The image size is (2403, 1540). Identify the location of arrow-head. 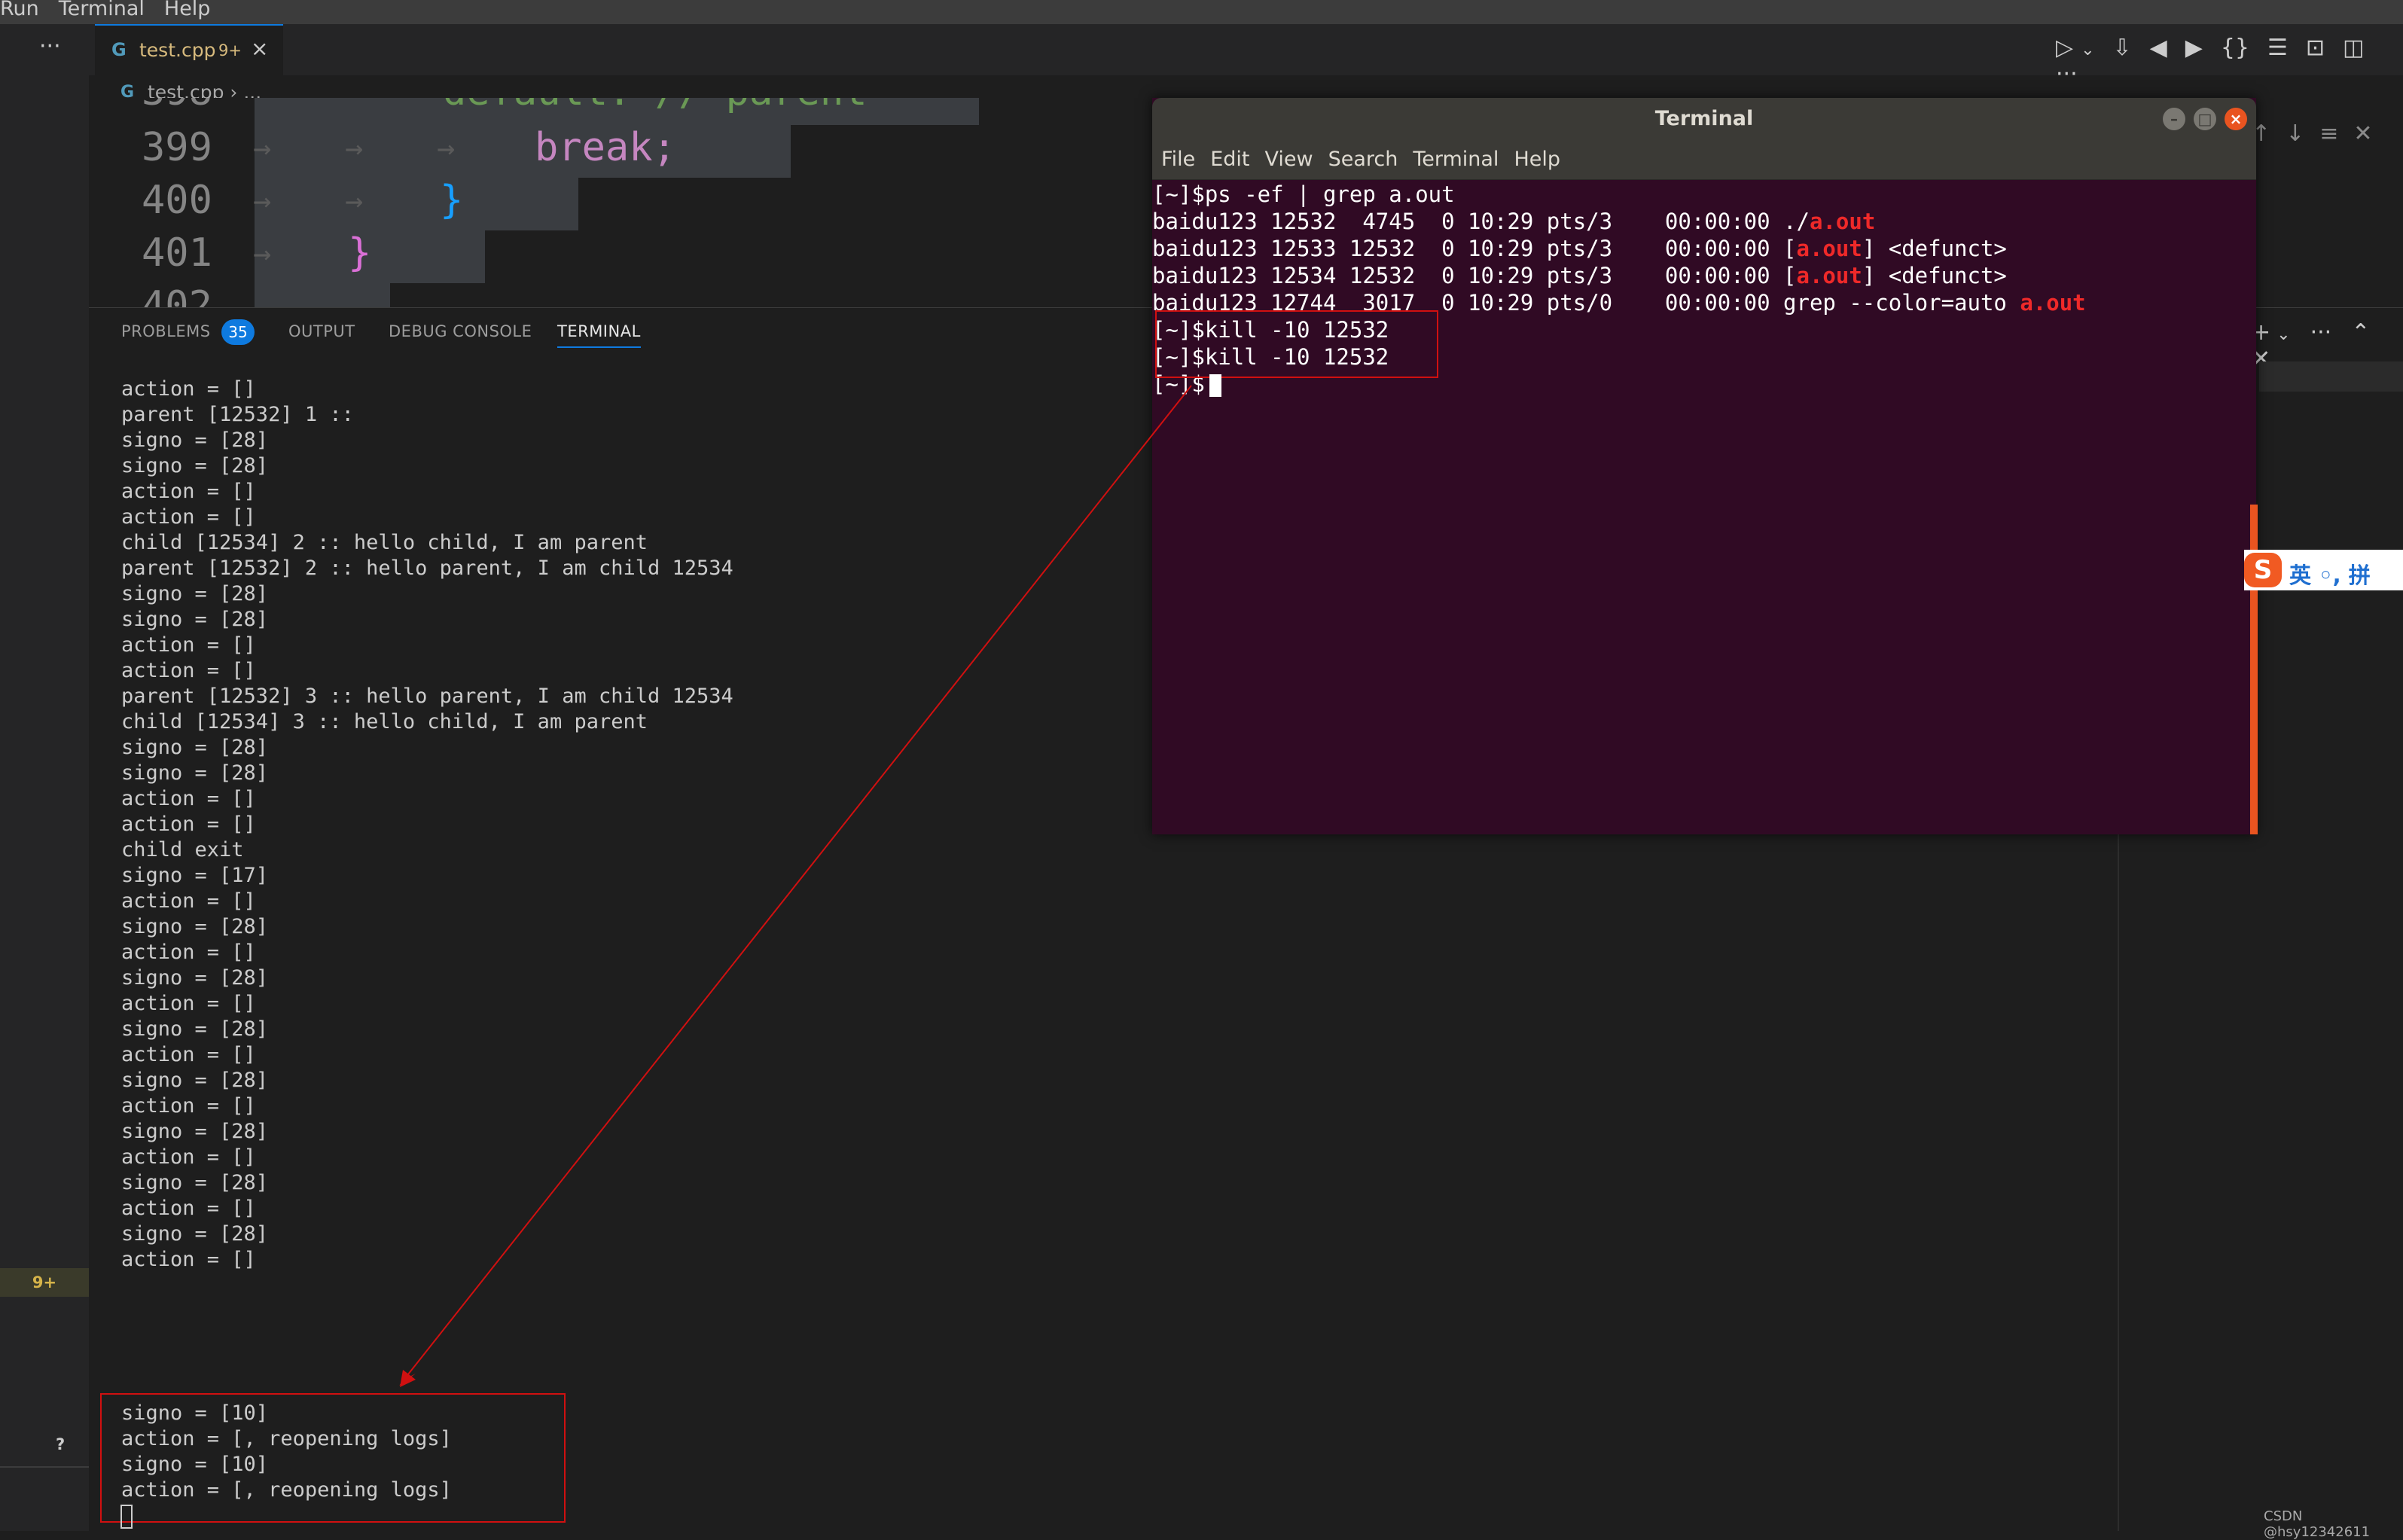
(408, 1378).